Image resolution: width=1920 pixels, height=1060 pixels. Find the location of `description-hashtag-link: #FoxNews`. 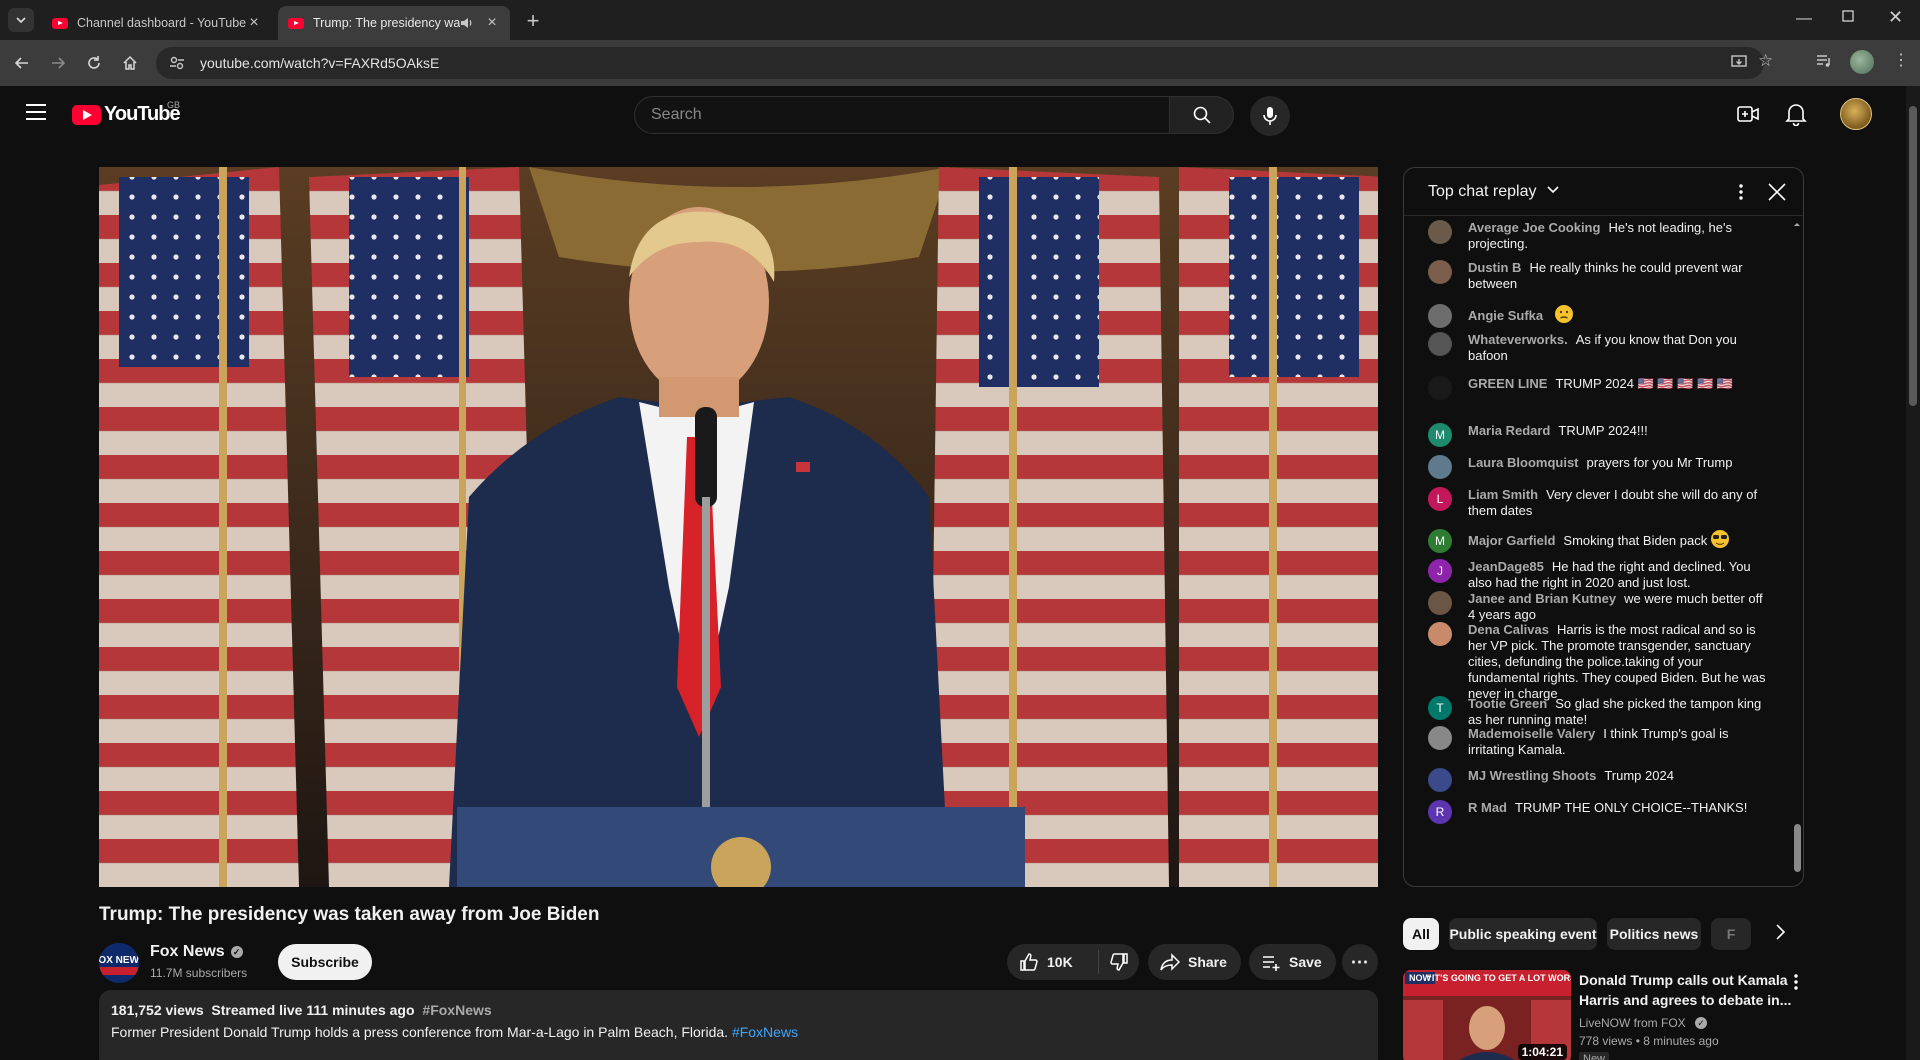

description-hashtag-link: #FoxNews is located at coordinates (765, 1032).